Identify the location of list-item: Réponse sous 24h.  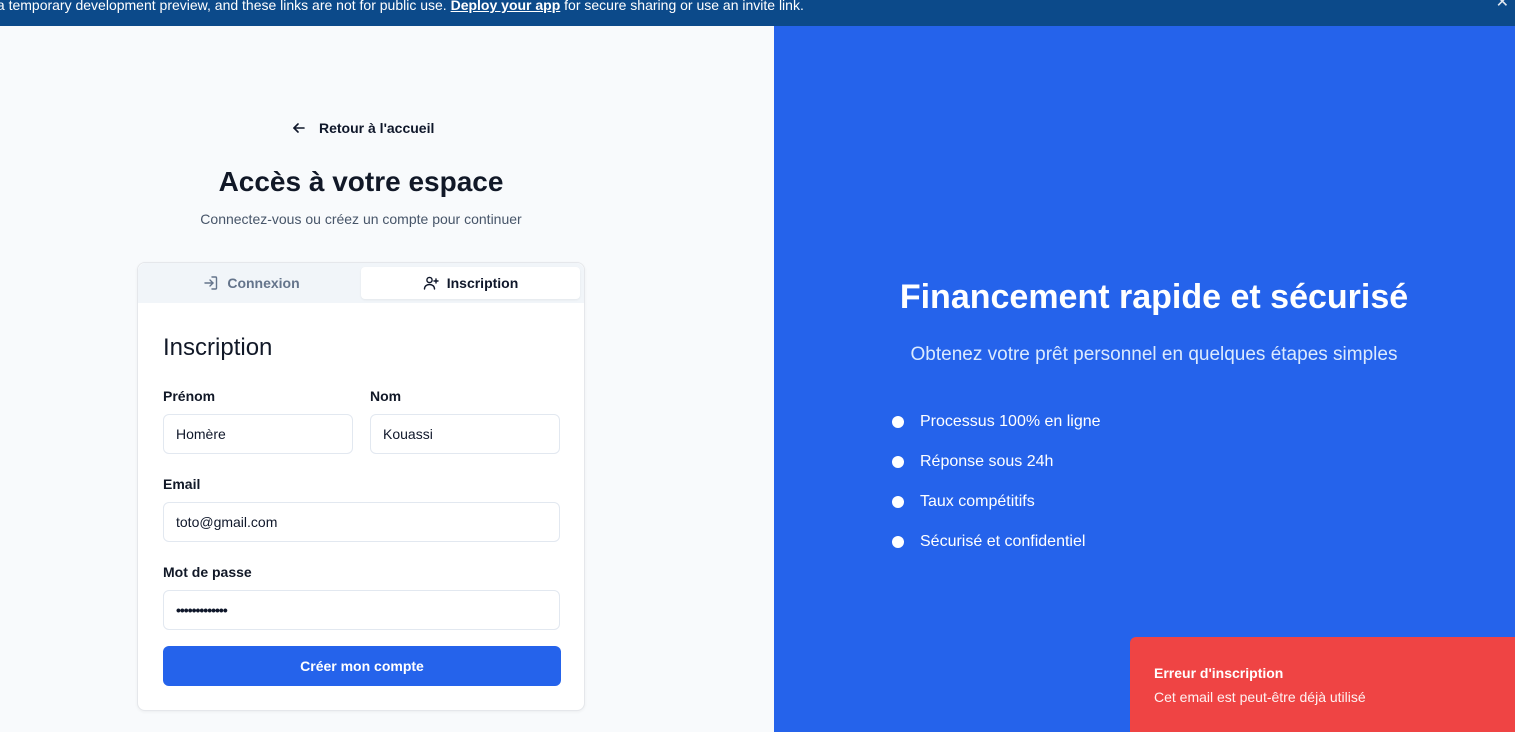
(996, 462).